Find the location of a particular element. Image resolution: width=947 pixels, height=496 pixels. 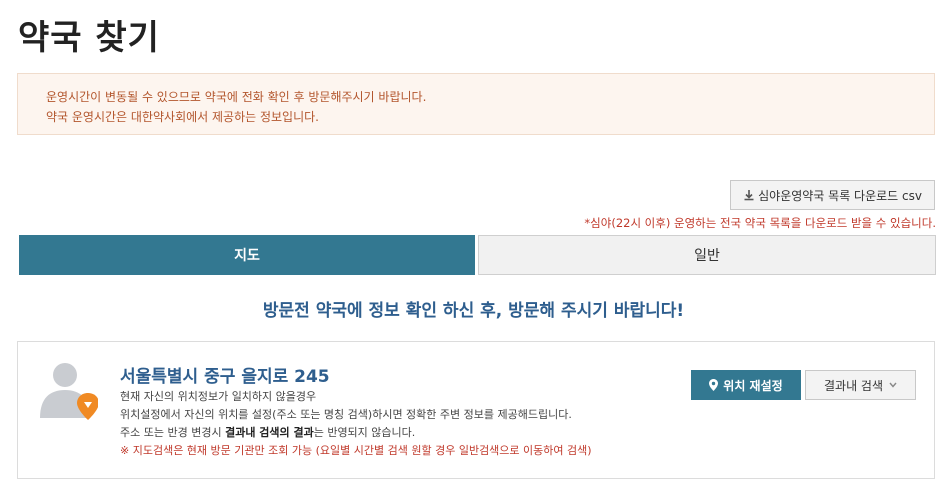

help-bold: 결과내 검색의 결과 is located at coordinates (269, 432).